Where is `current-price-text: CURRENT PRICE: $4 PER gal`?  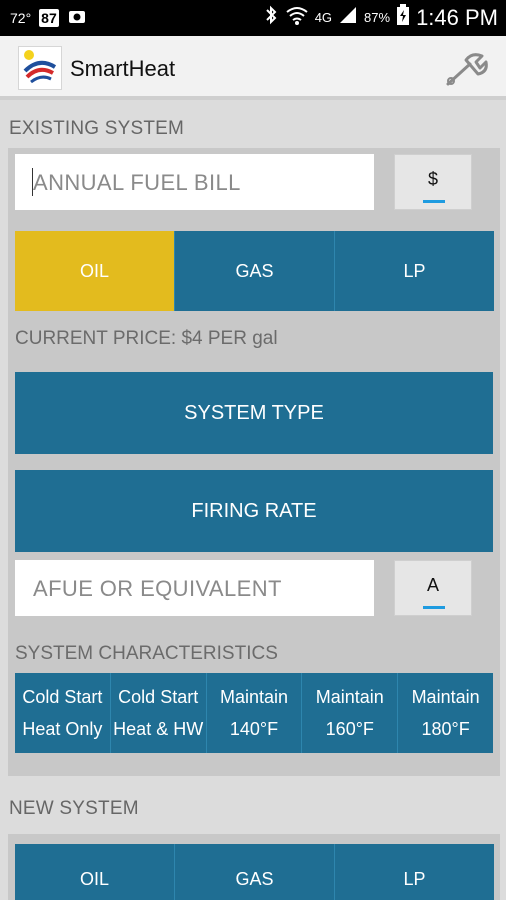 current-price-text: CURRENT PRICE: $4 PER gal is located at coordinates (146, 338).